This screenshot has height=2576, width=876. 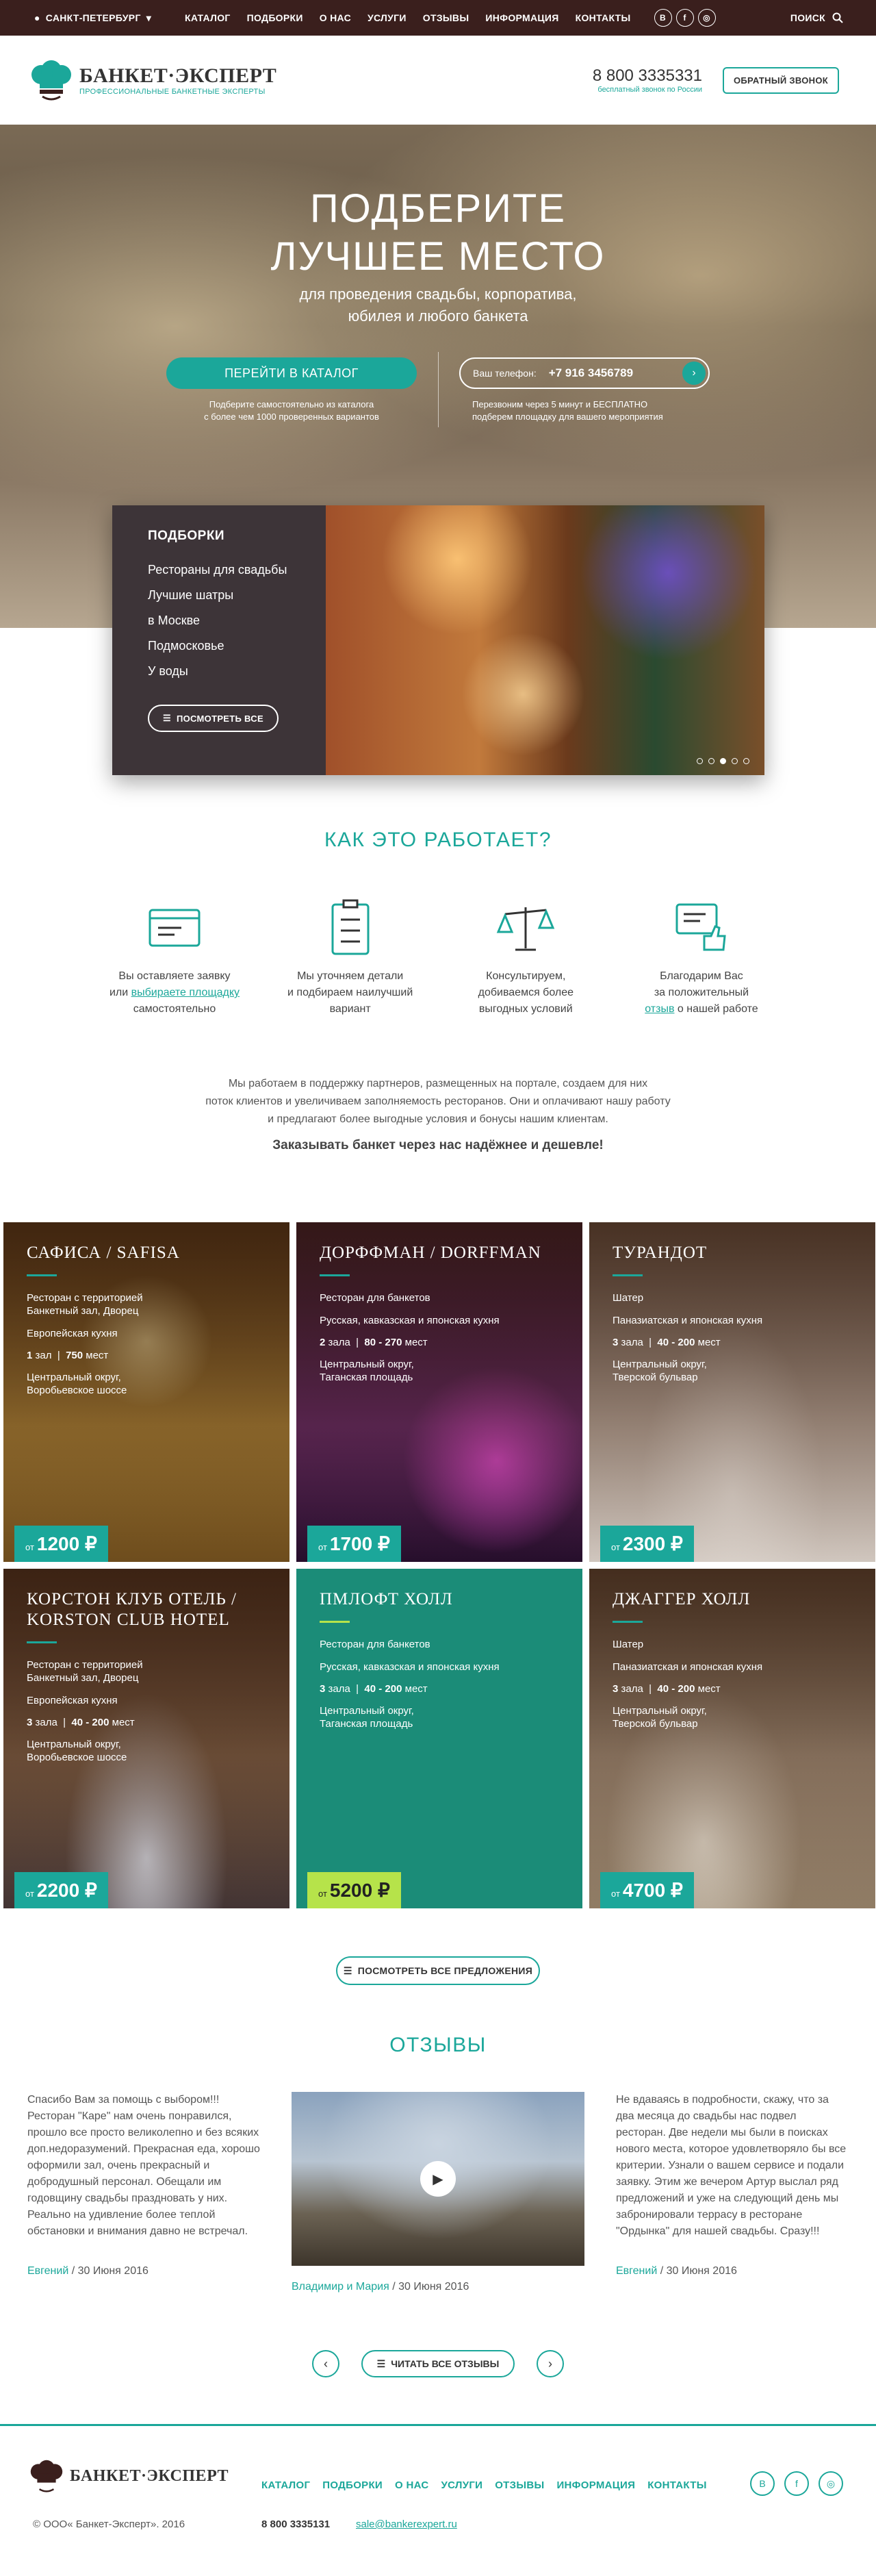 What do you see at coordinates (521, 17) in the screenshot?
I see `nav-info: ИНФОРМАЦИЯ` at bounding box center [521, 17].